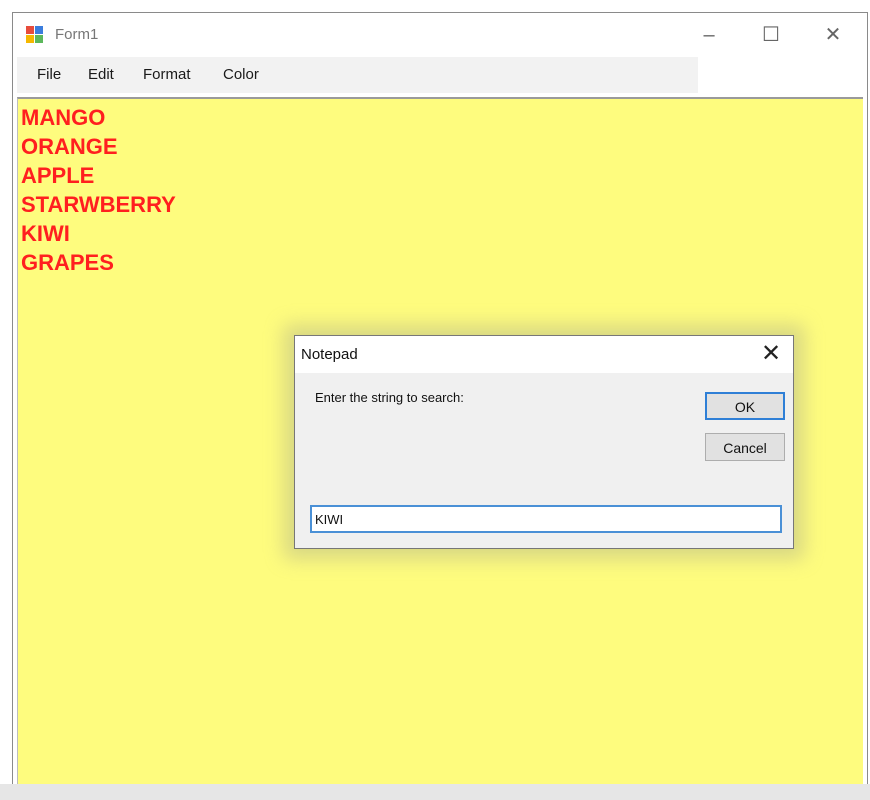  What do you see at coordinates (357, 75) in the screenshot?
I see `menu-bar: File Edit Format Color` at bounding box center [357, 75].